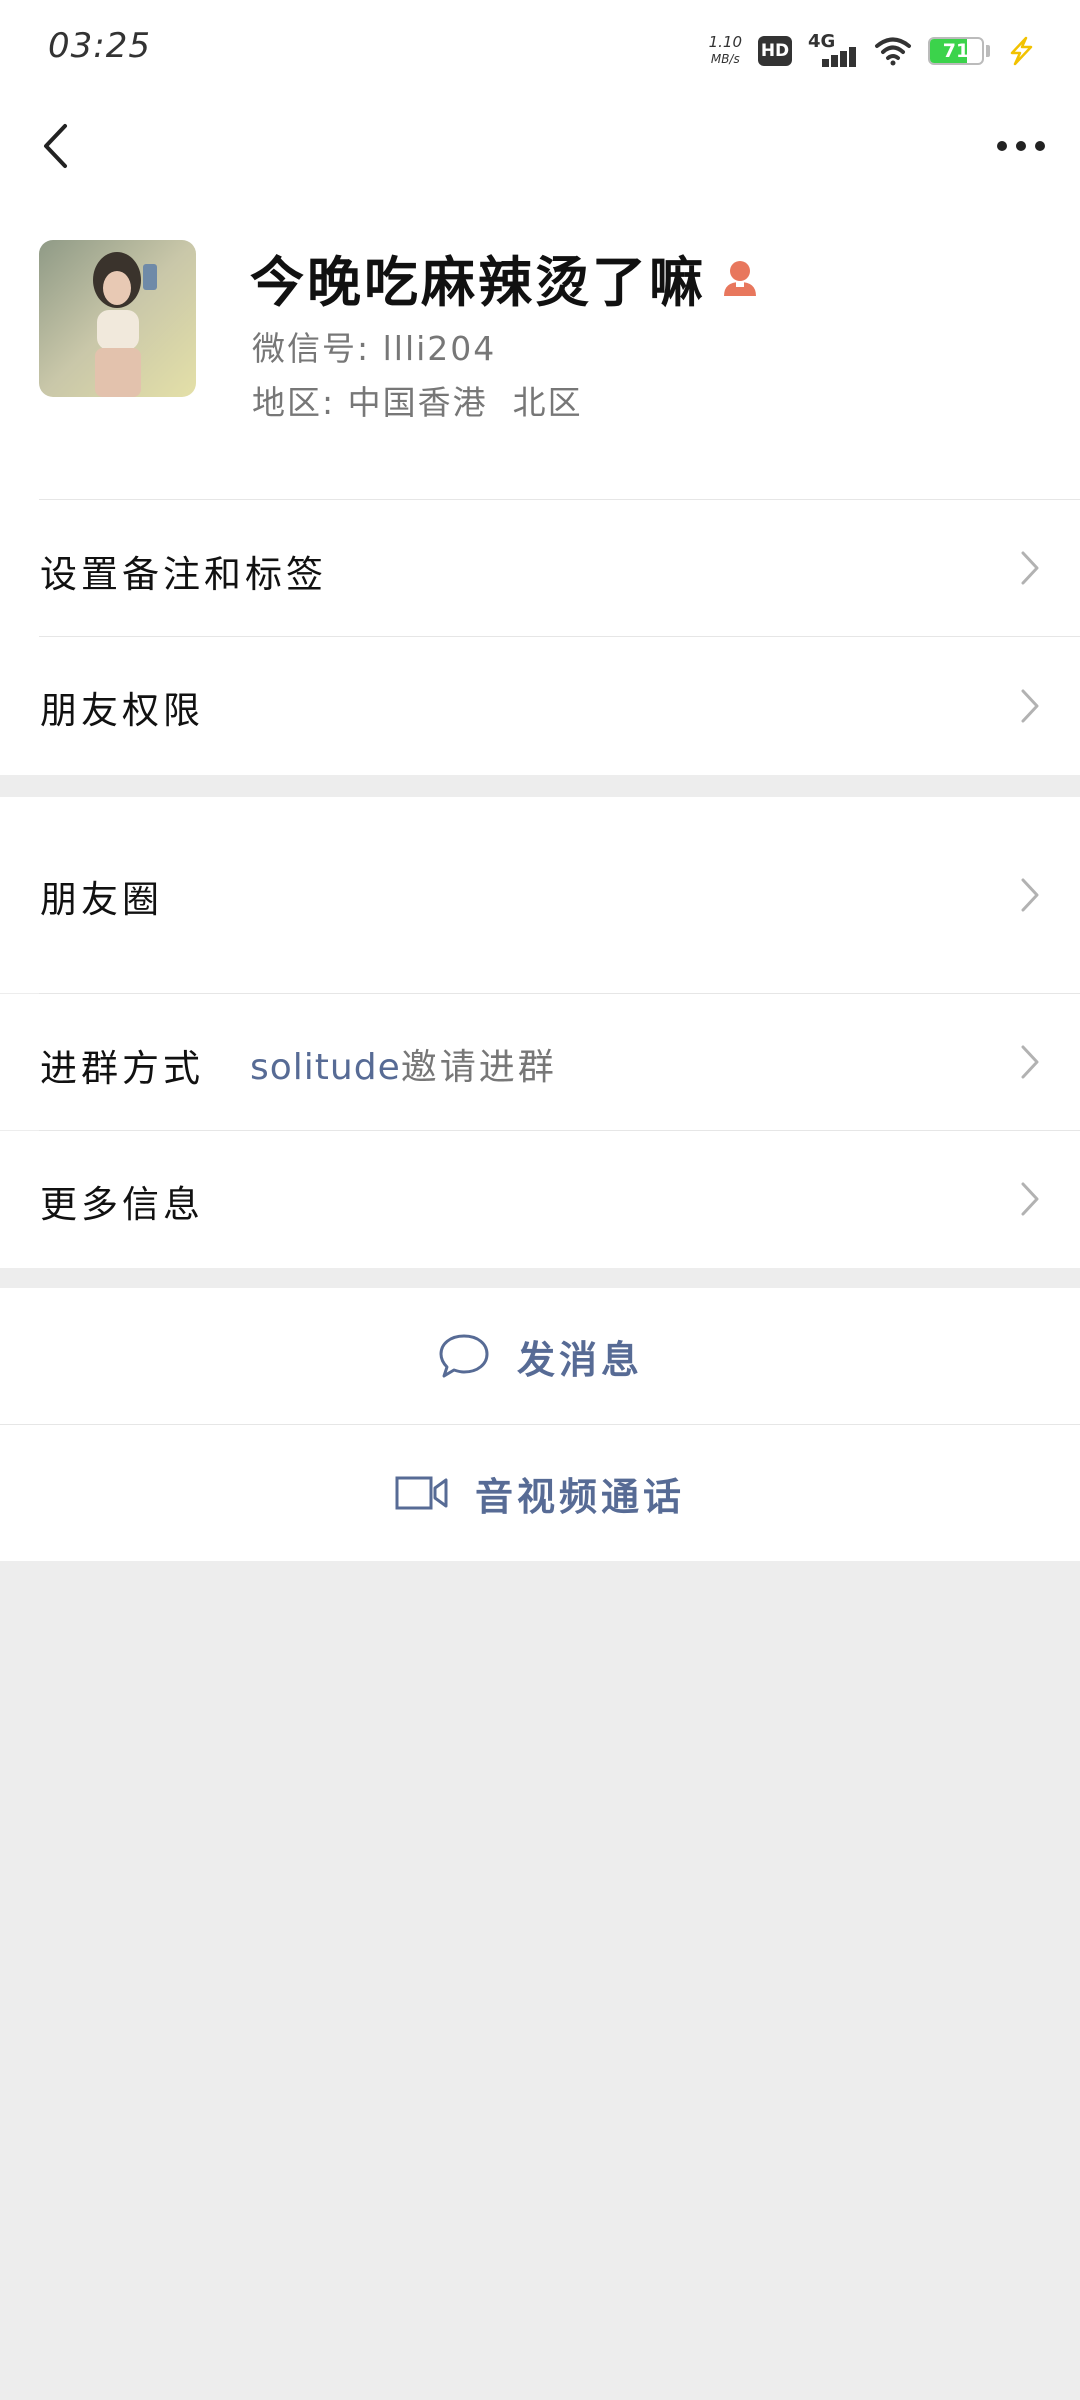  What do you see at coordinates (1021, 51) in the screenshot?
I see `charging-icon` at bounding box center [1021, 51].